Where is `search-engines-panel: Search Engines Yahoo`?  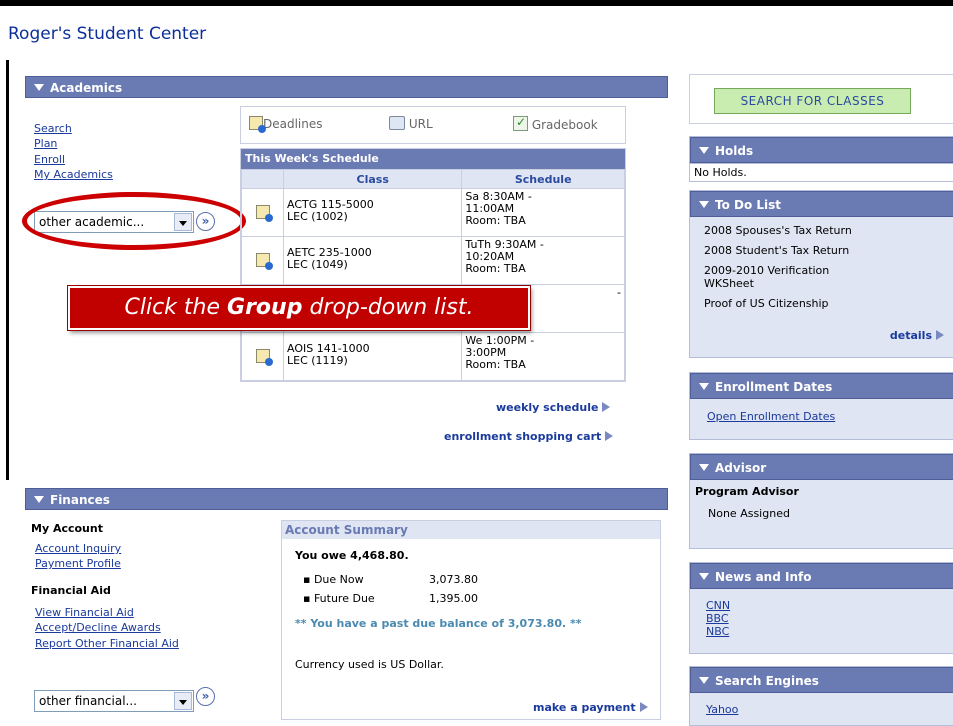
search-engines-panel: Search Engines Yahoo is located at coordinates (821, 696).